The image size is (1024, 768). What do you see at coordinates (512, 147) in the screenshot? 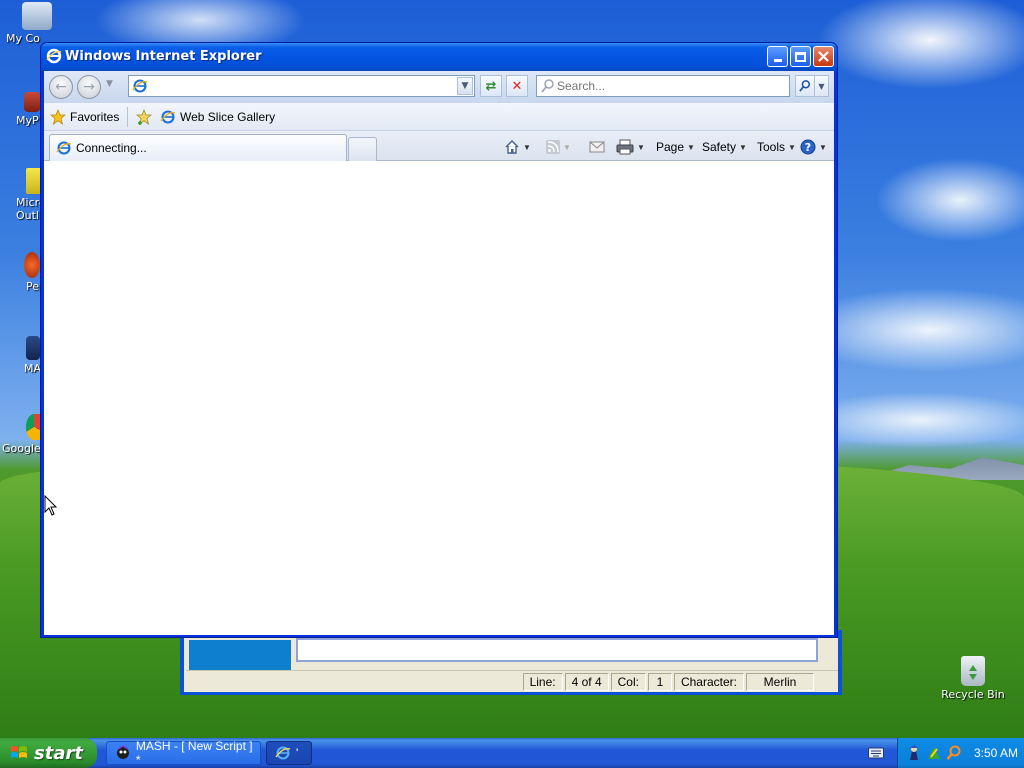
I see `home-icon` at bounding box center [512, 147].